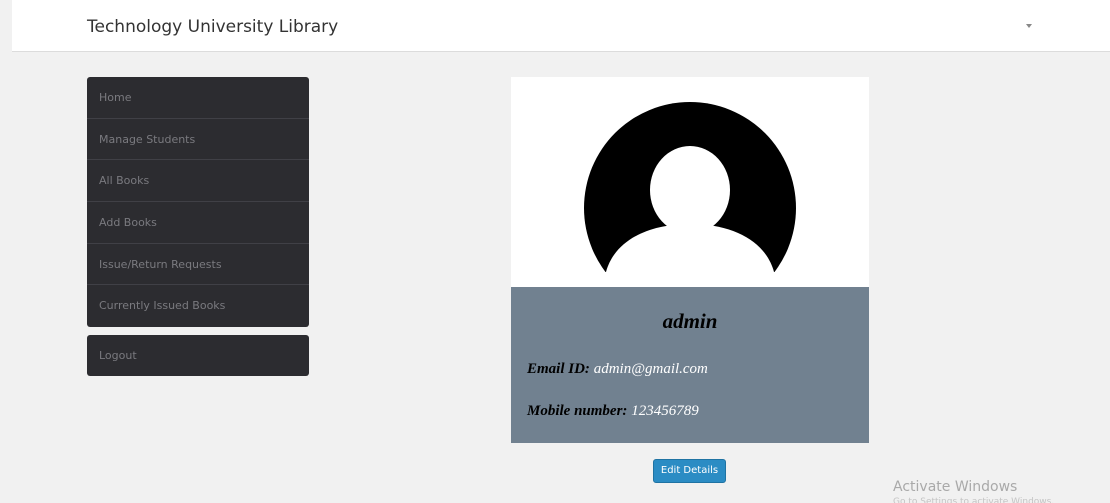 The width and height of the screenshot is (1110, 503). Describe the element at coordinates (198, 265) in the screenshot. I see `sidebar-item-issue-return-requests: Issue/Return Requests` at that location.